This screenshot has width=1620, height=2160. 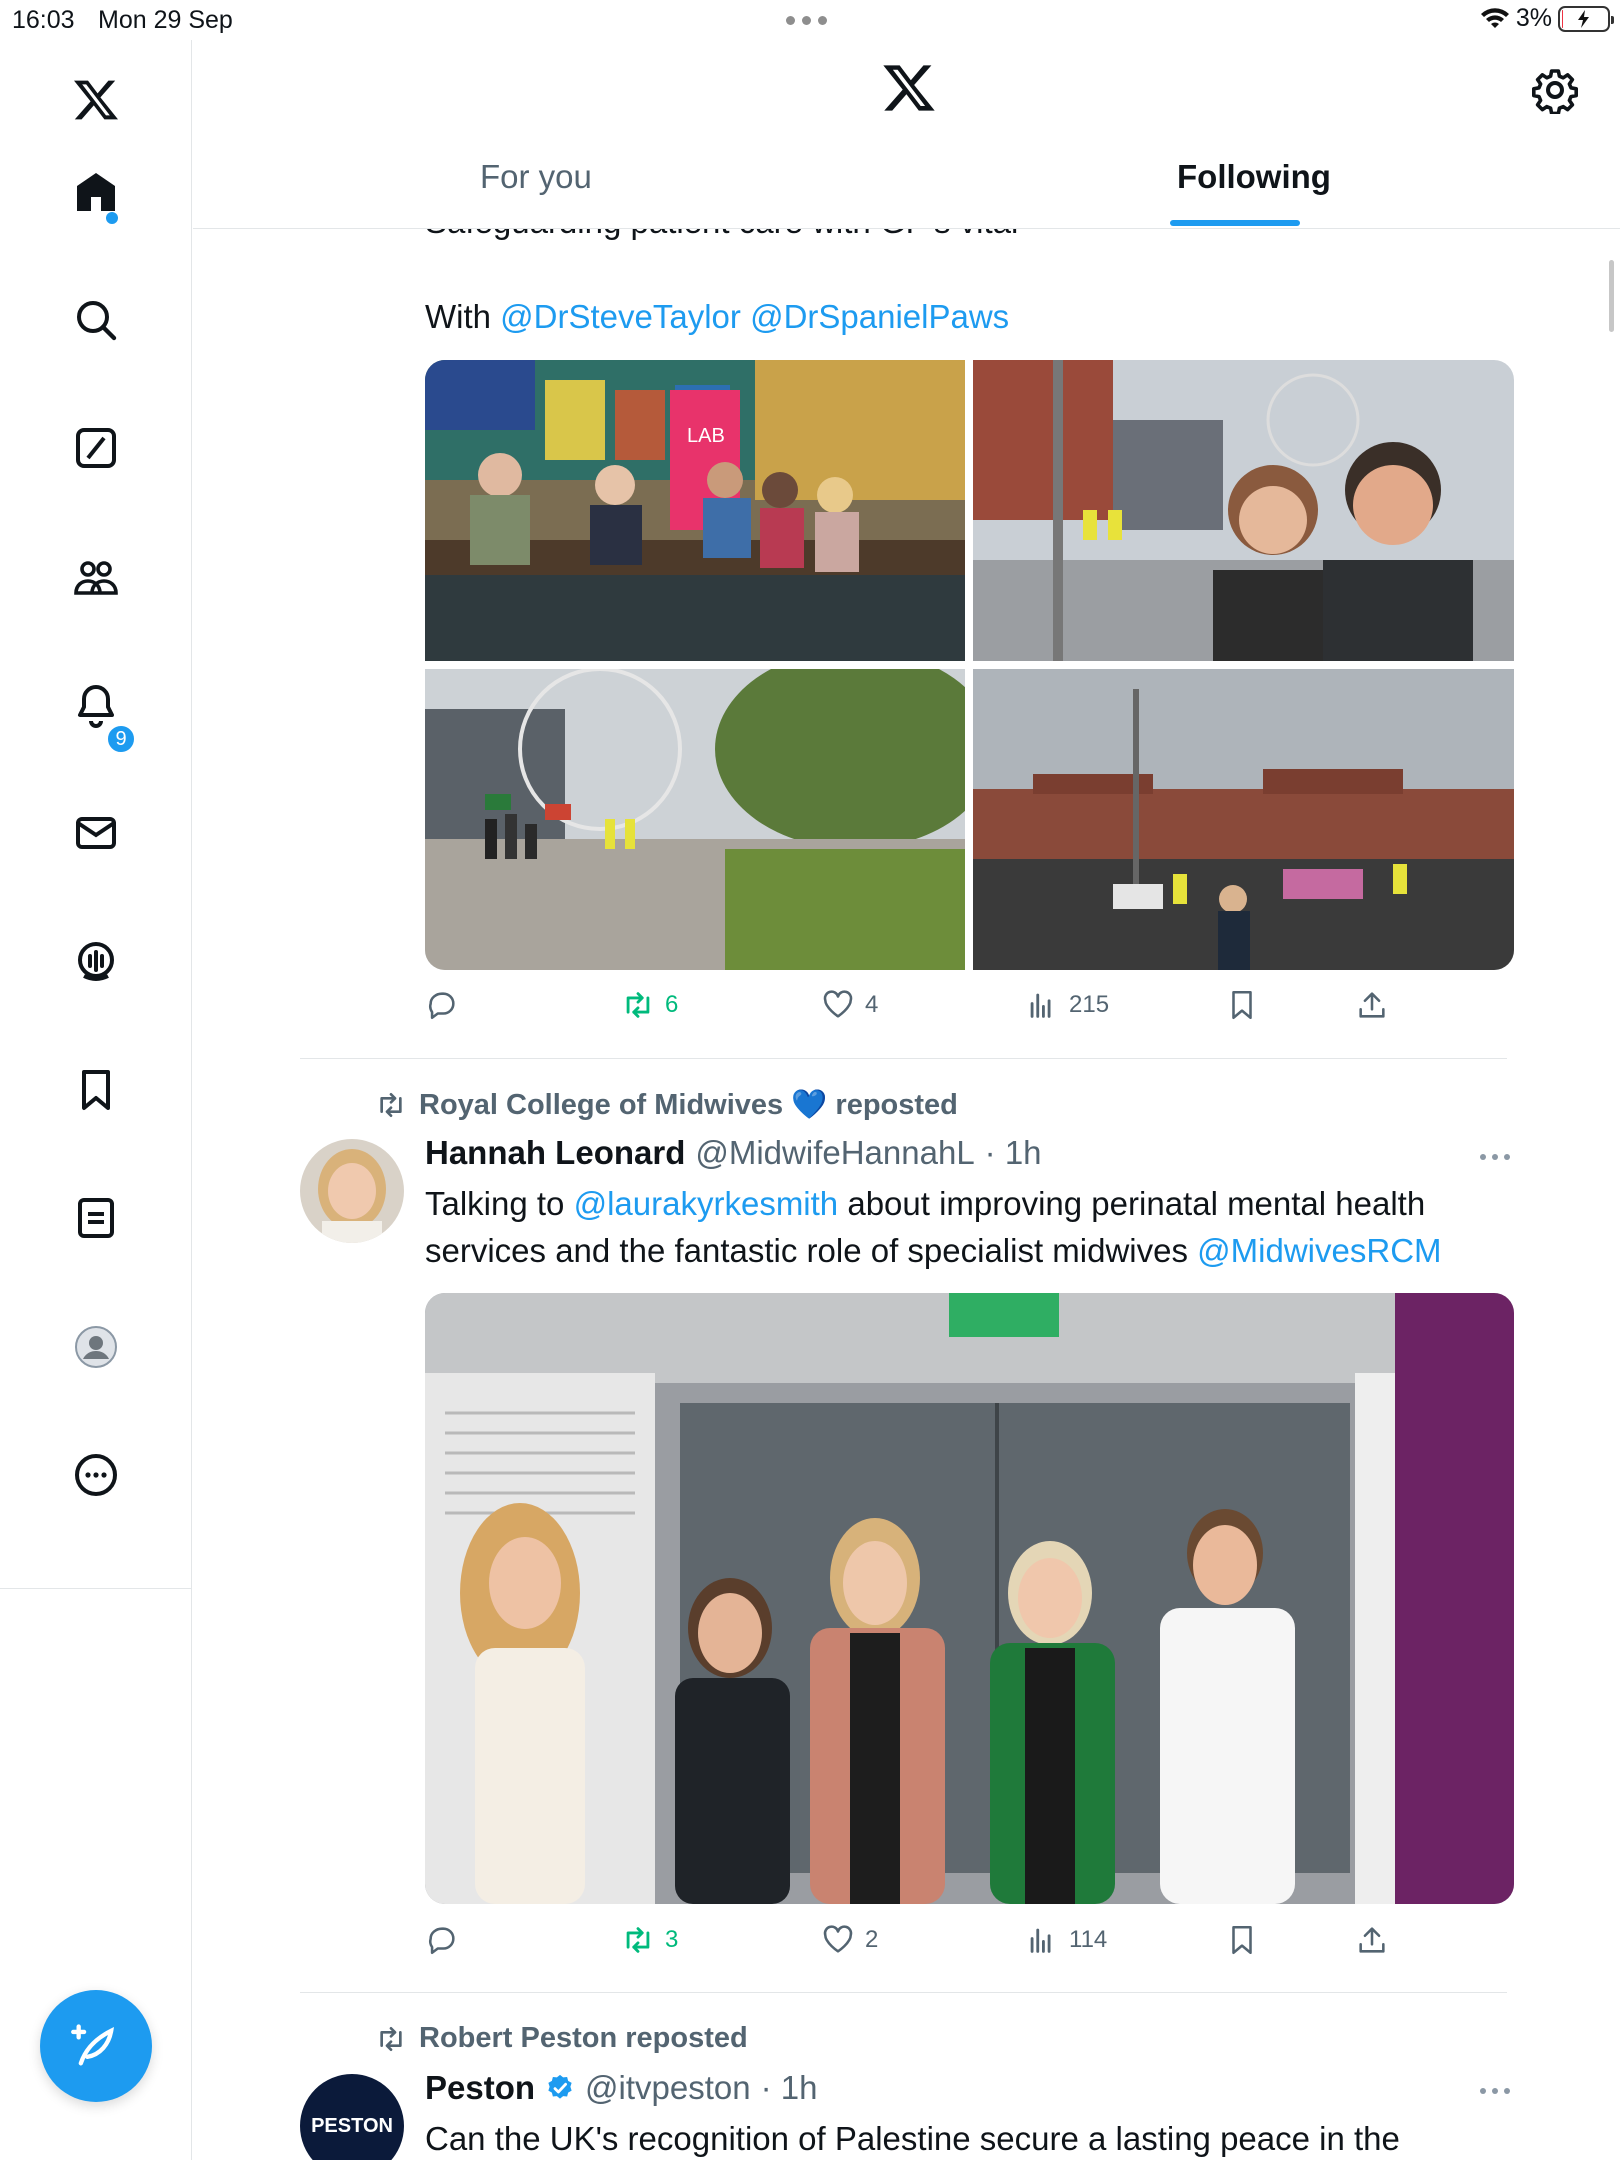 I want to click on repost-context: Robert Peston reposted, so click(x=561, y=2038).